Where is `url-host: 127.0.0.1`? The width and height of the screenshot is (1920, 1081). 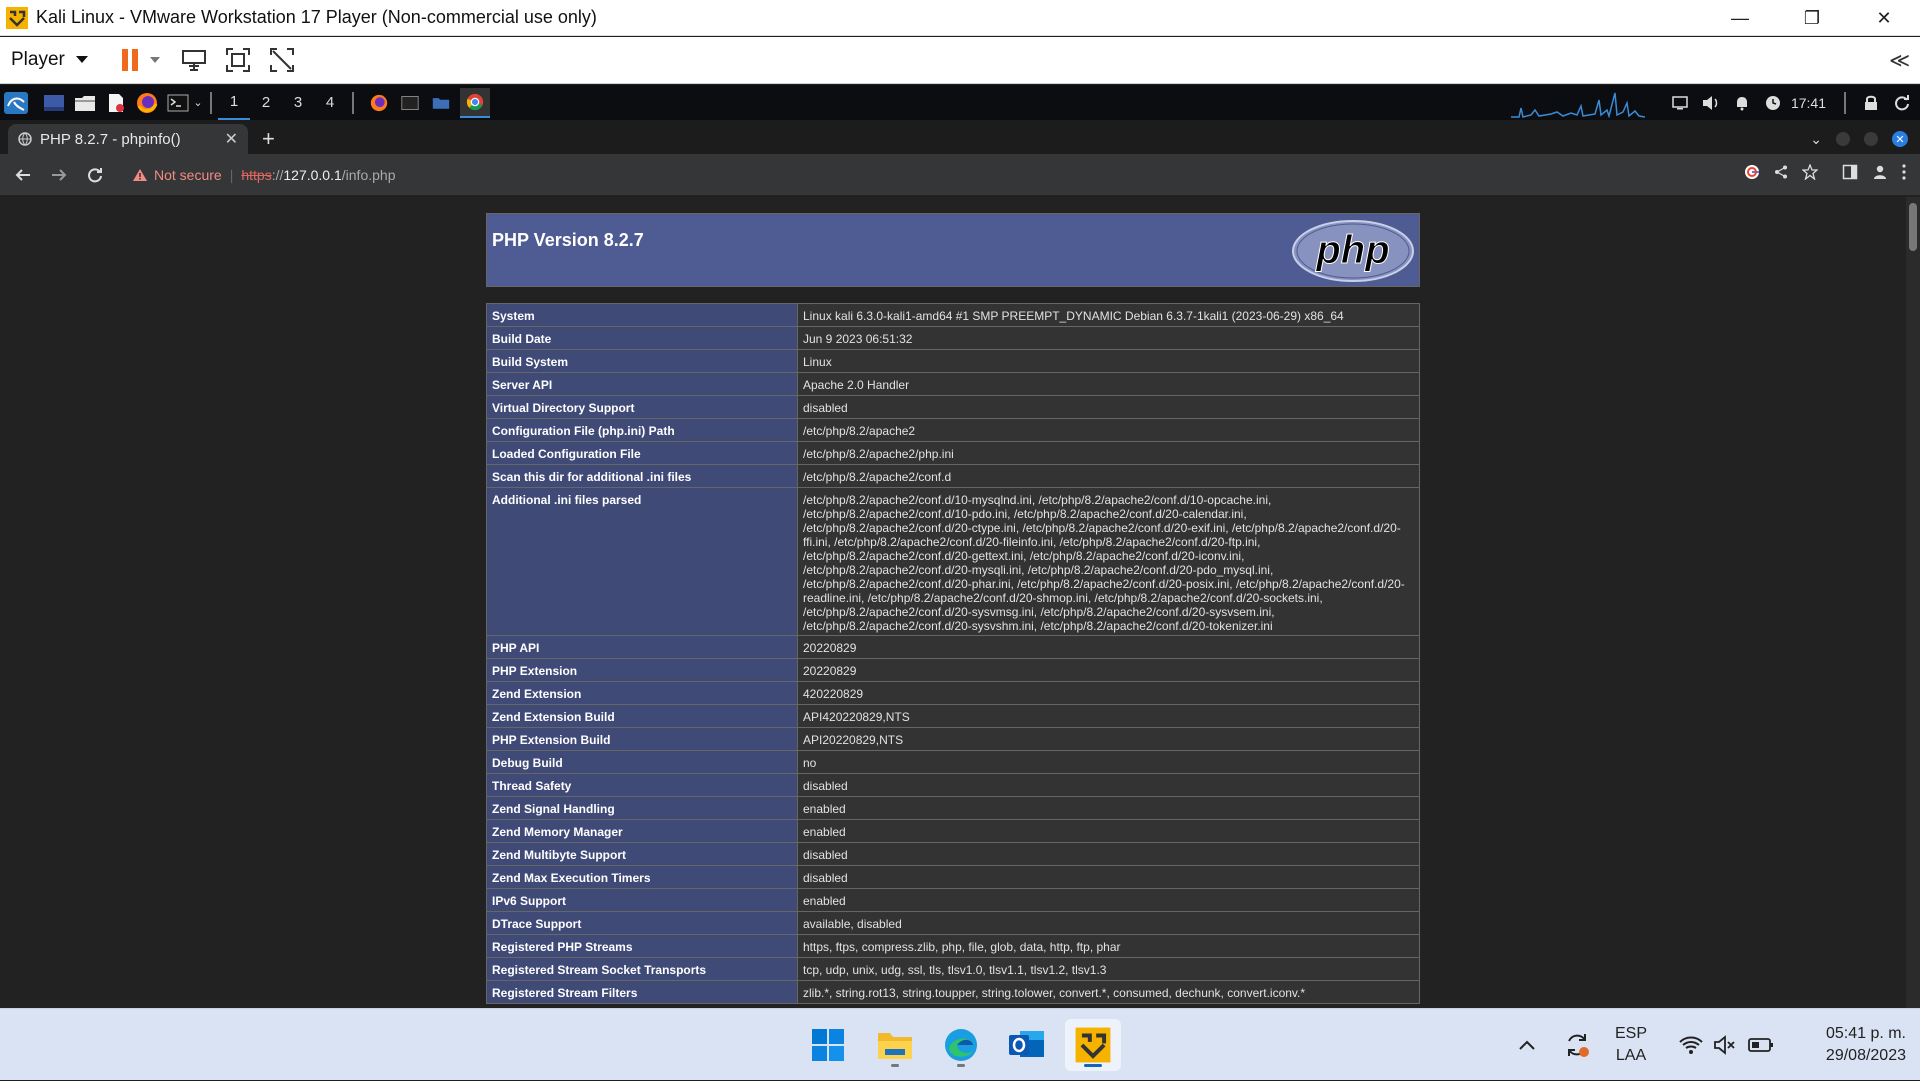
url-host: 127.0.0.1 is located at coordinates (312, 174).